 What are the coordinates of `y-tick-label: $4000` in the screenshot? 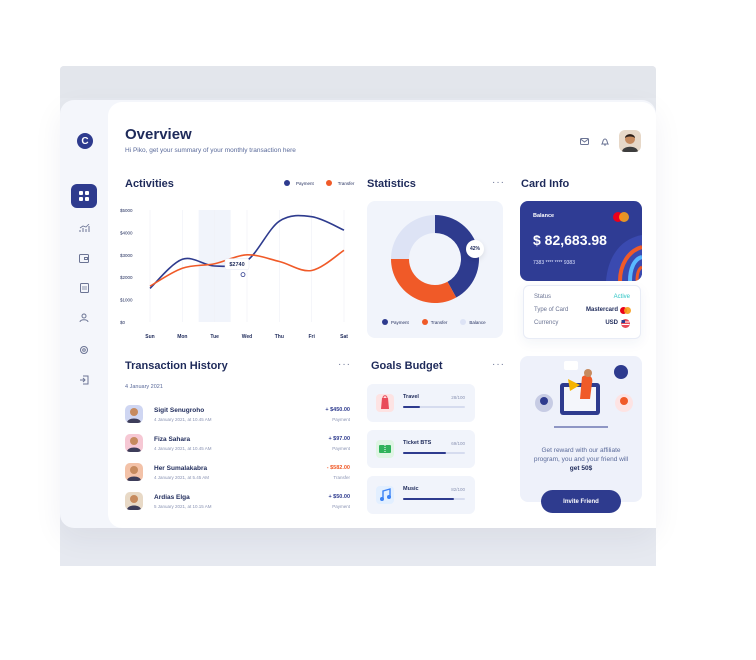 It's located at (126, 232).